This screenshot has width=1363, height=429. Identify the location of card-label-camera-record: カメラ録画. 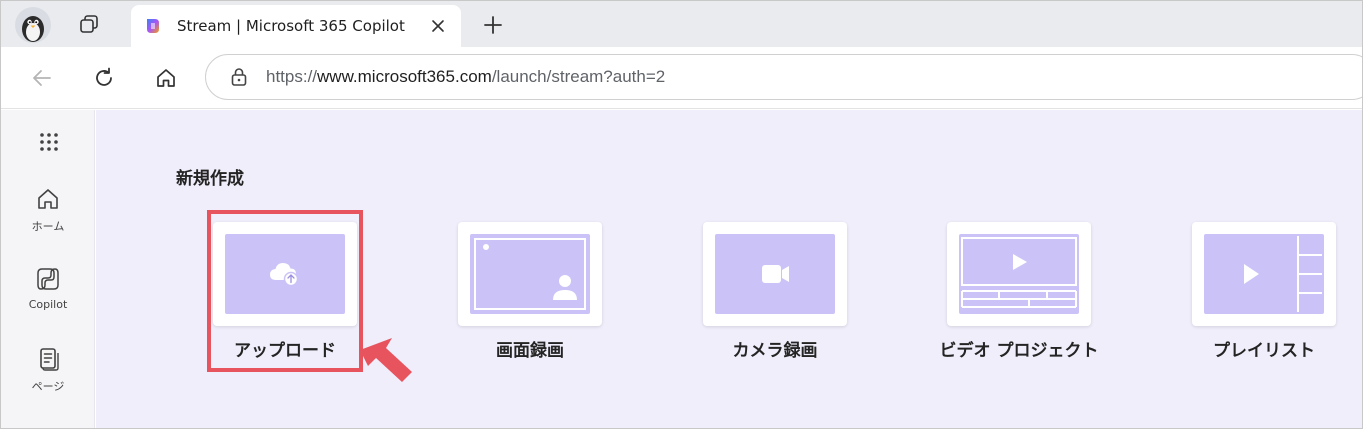
(775, 348).